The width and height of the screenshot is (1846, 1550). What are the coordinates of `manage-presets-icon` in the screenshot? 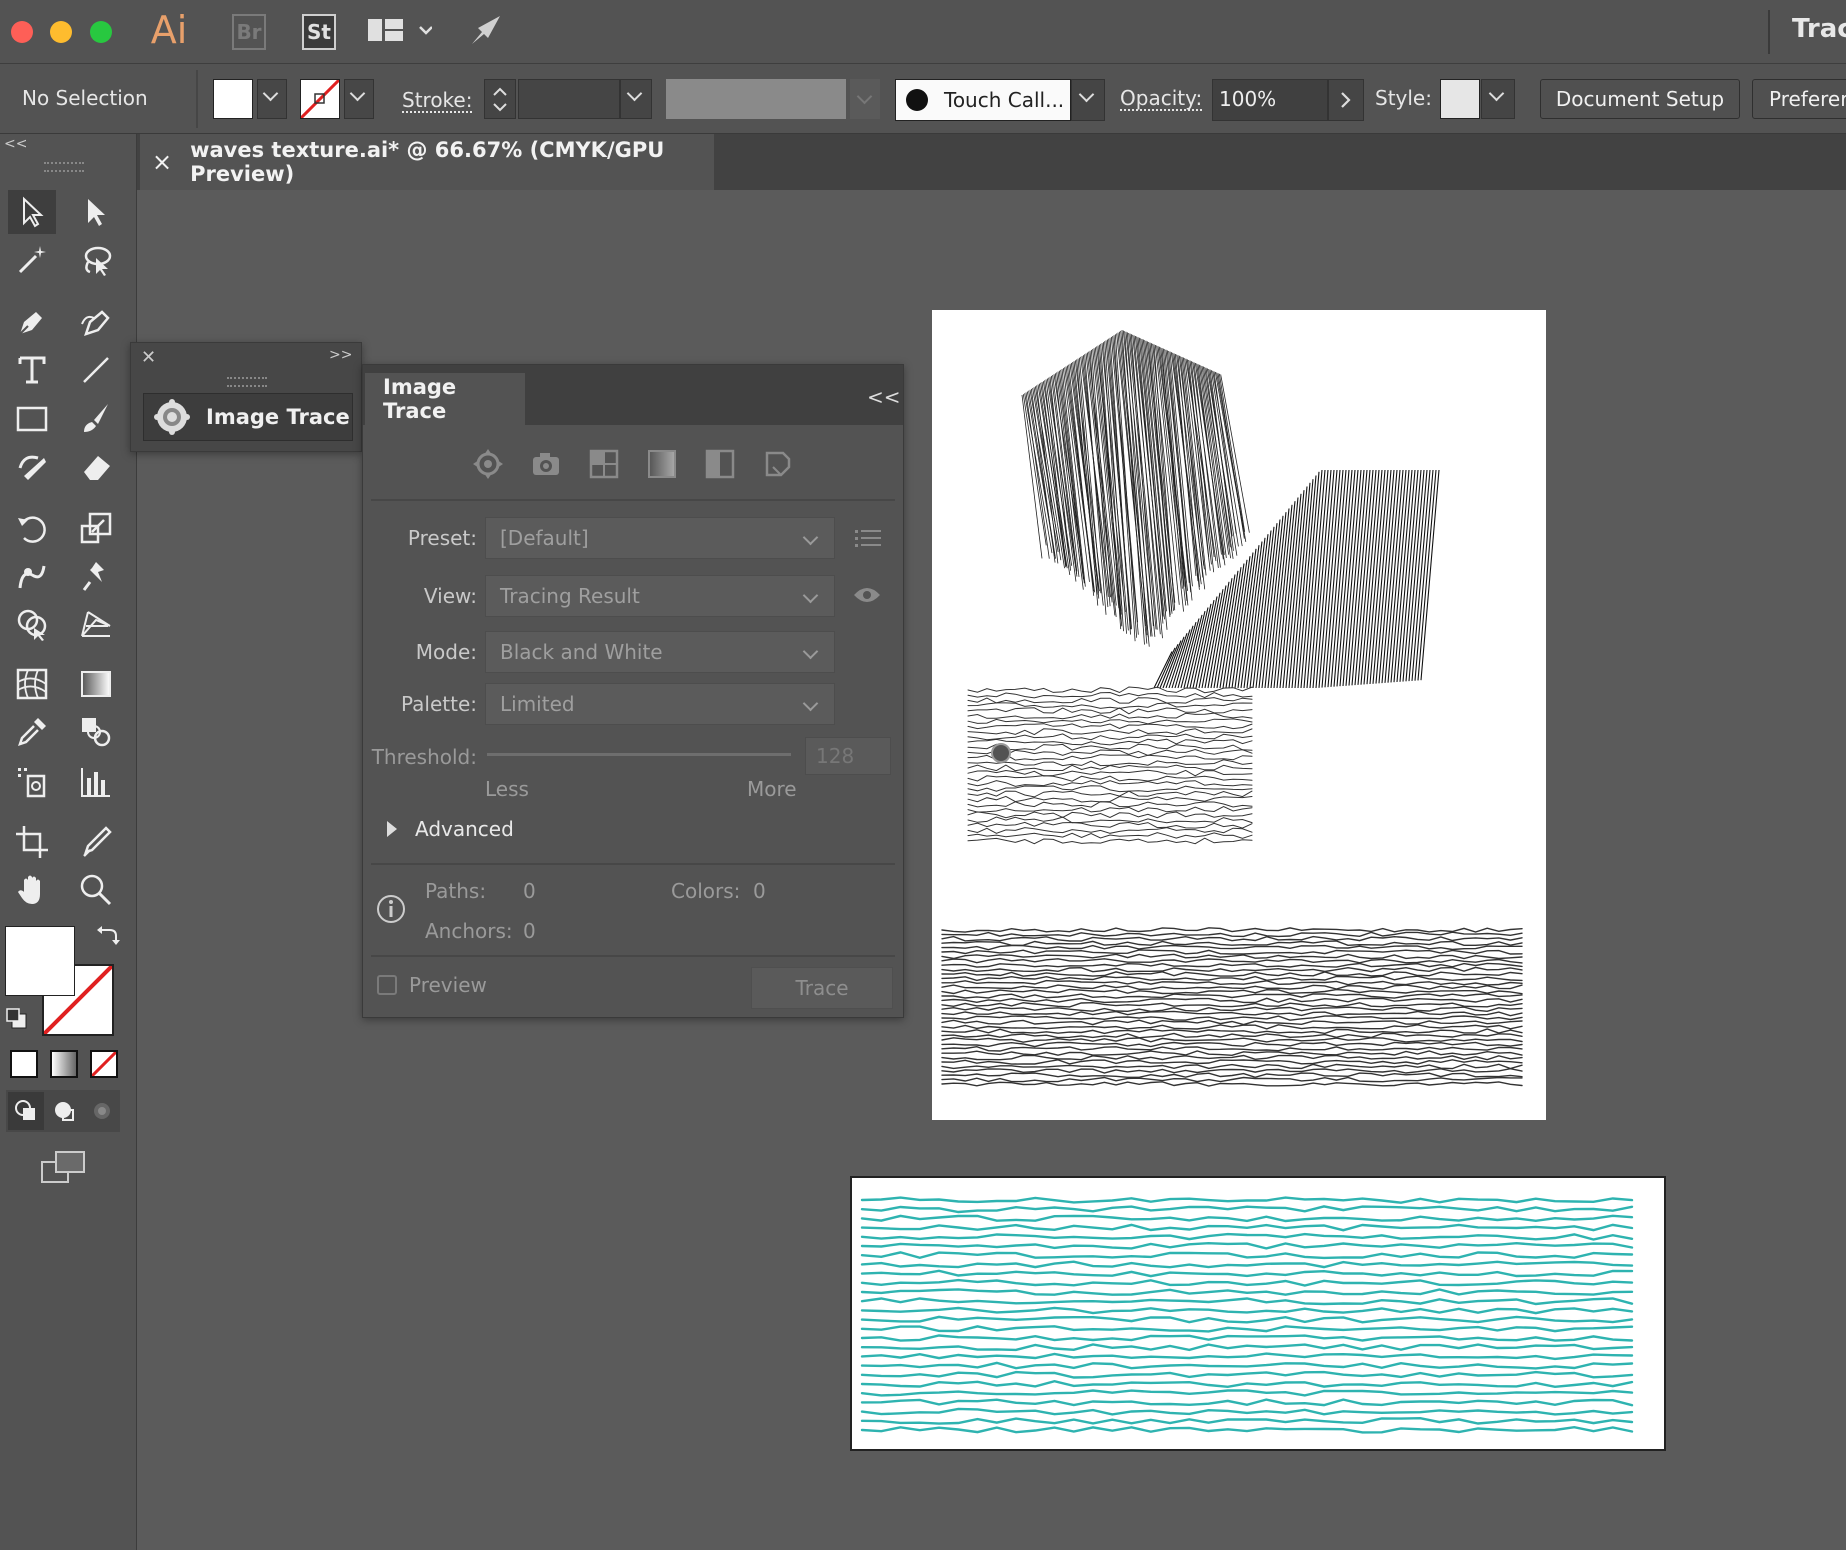 It's located at (868, 540).